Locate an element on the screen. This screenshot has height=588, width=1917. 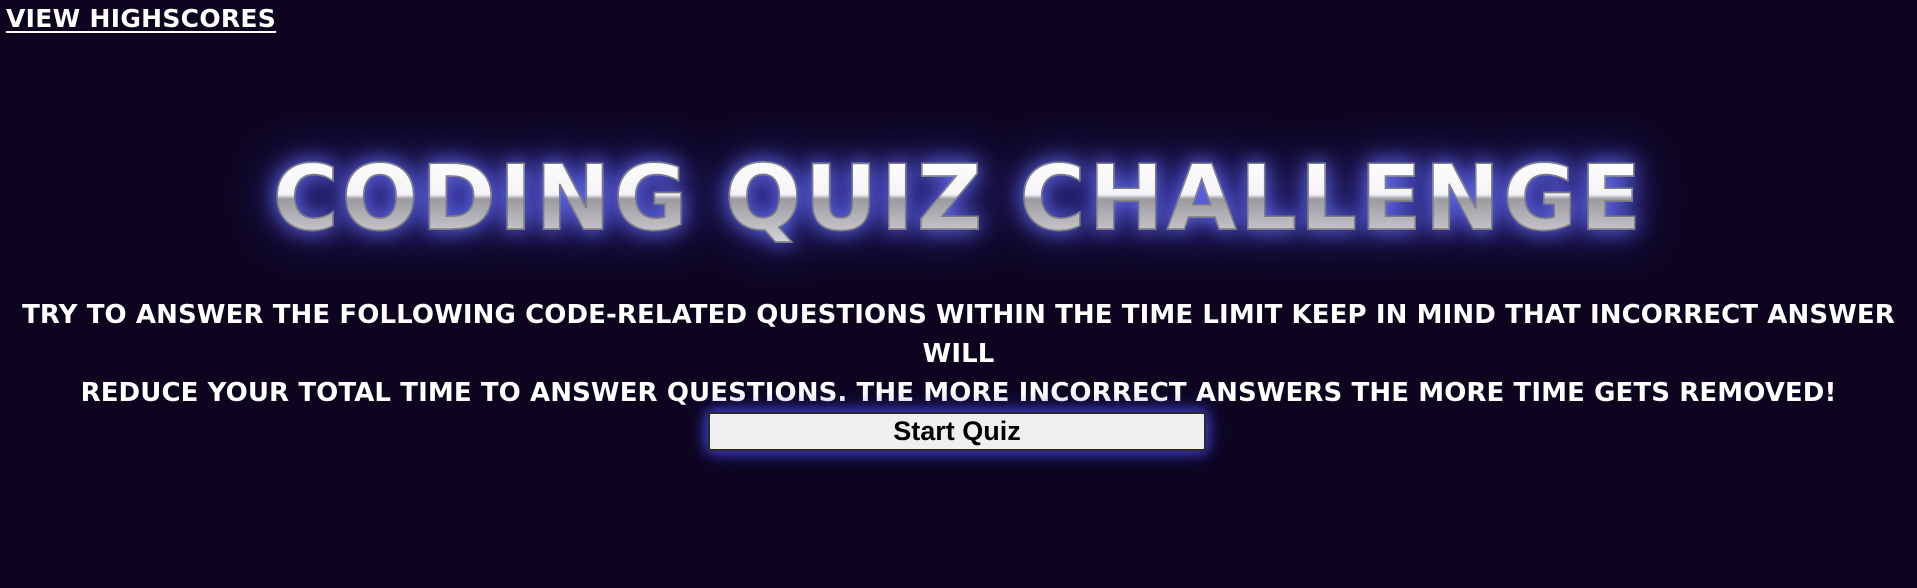
view-highscores-link: VIEW HIGHSCORES is located at coordinates (141, 18).